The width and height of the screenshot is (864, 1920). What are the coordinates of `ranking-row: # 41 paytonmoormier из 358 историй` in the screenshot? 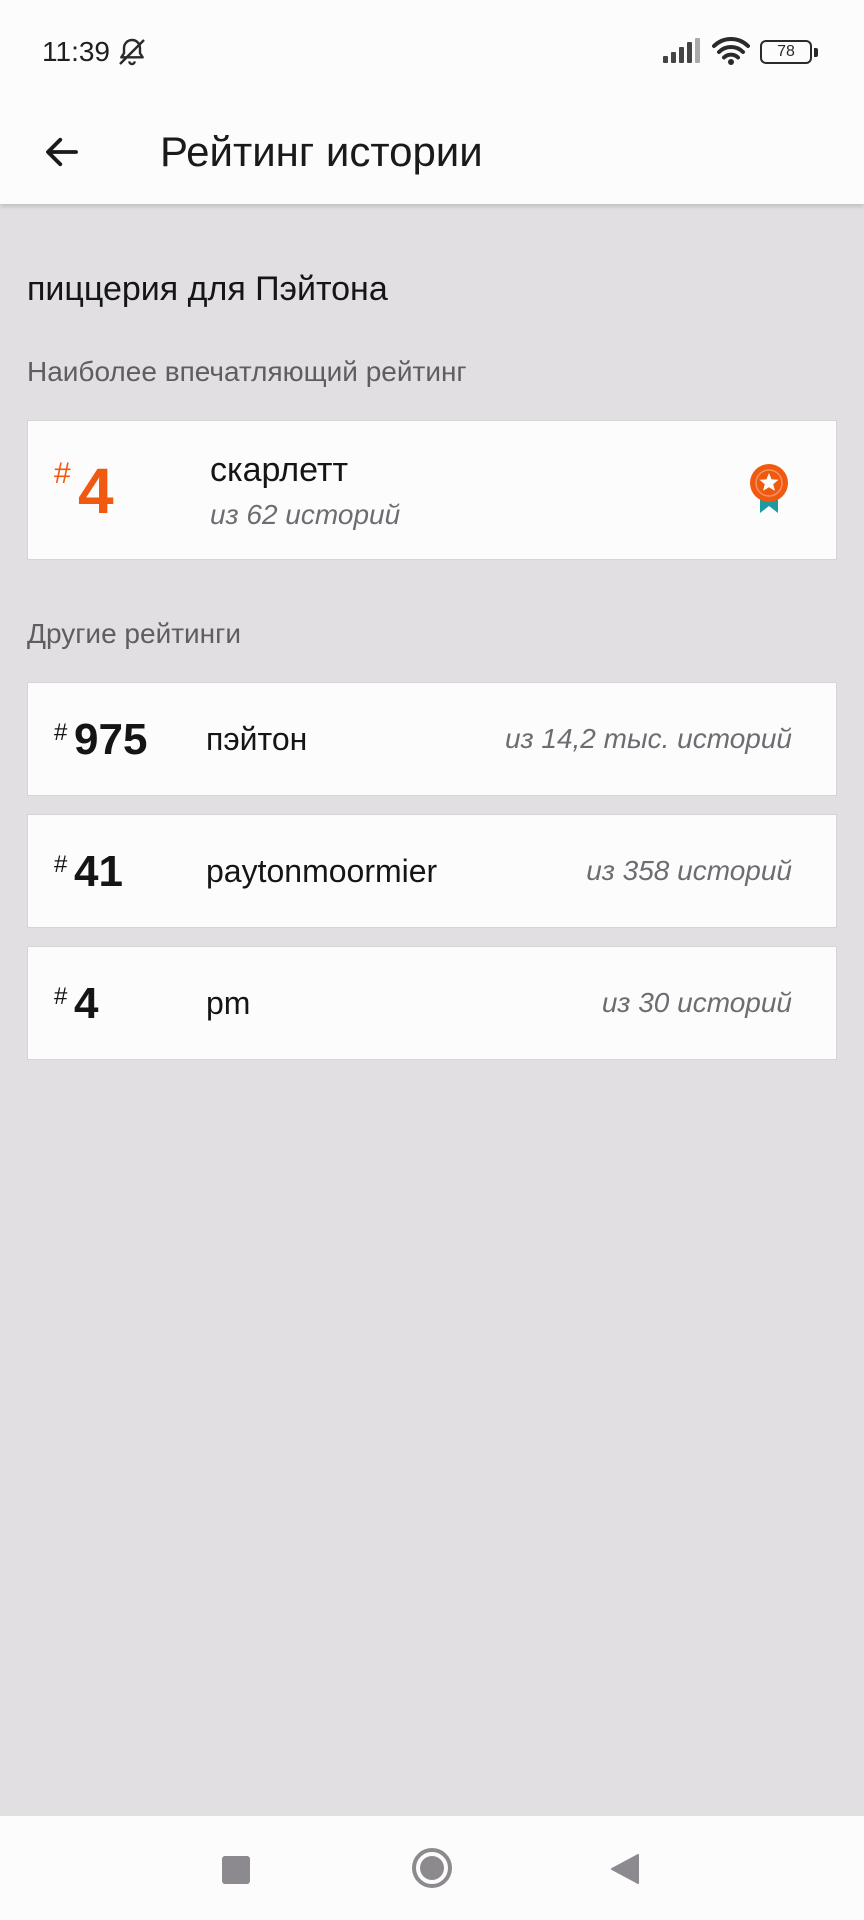 It's located at (432, 871).